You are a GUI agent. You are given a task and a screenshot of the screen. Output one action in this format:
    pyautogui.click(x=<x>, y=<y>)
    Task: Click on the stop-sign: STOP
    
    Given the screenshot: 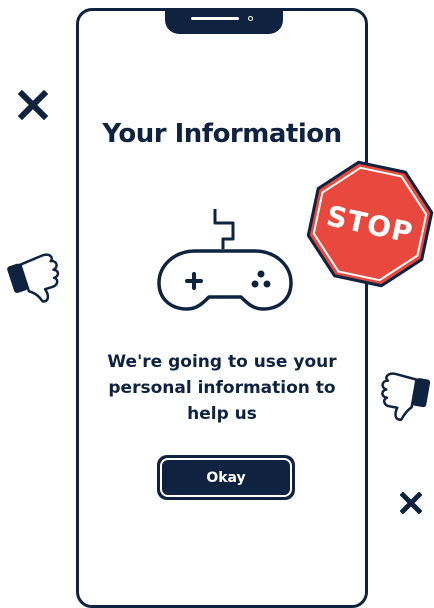 What is the action you would take?
    pyautogui.click(x=370, y=224)
    